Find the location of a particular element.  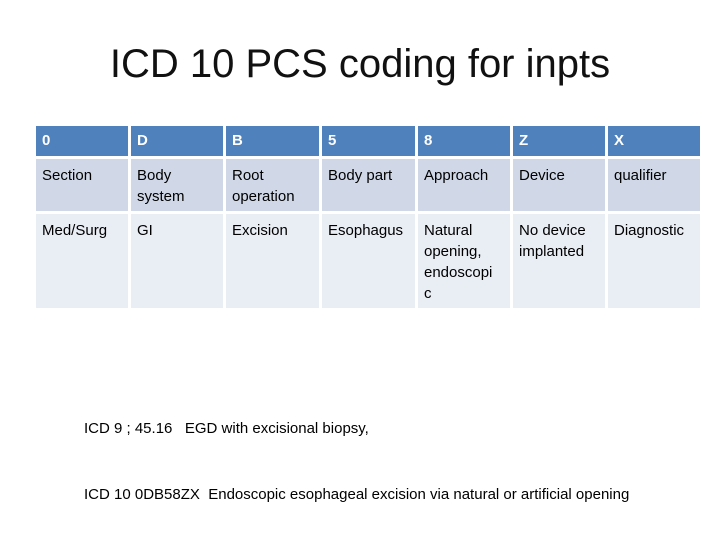

header-cell: 8 is located at coordinates (464, 141).